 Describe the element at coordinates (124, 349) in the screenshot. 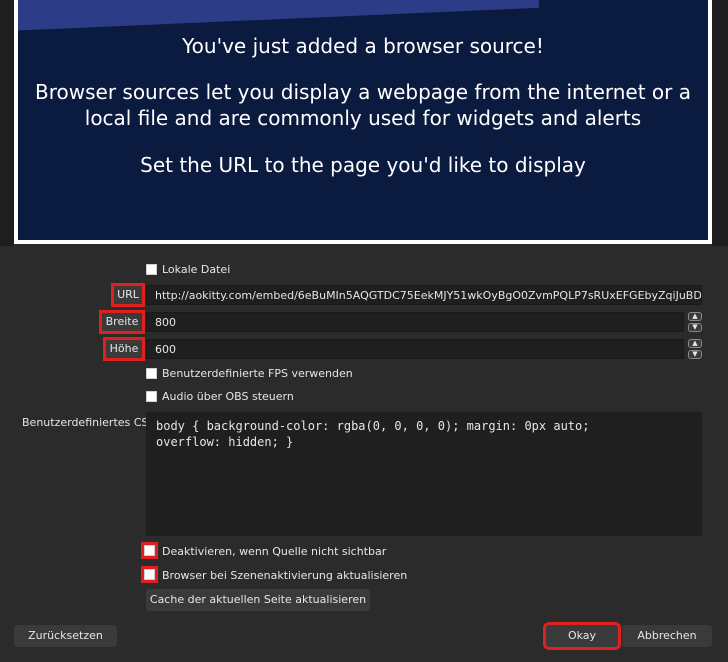

I see `height-label: Höhe` at that location.